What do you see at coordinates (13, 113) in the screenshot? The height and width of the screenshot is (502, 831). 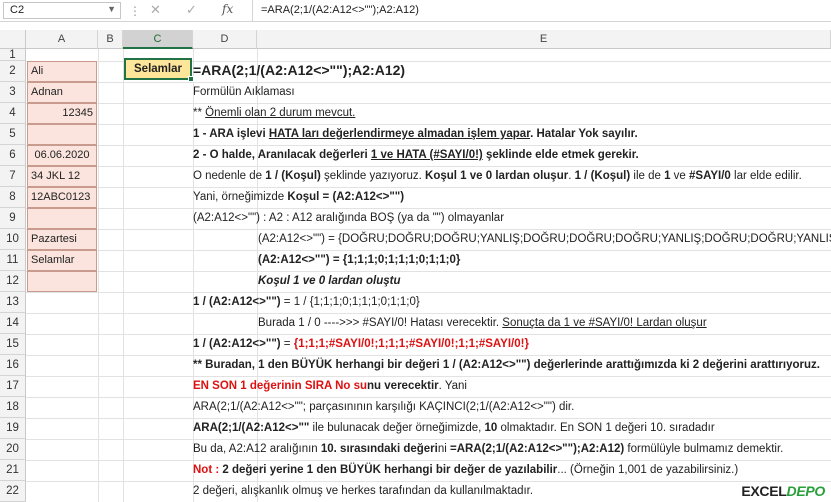 I see `row-header: 4` at bounding box center [13, 113].